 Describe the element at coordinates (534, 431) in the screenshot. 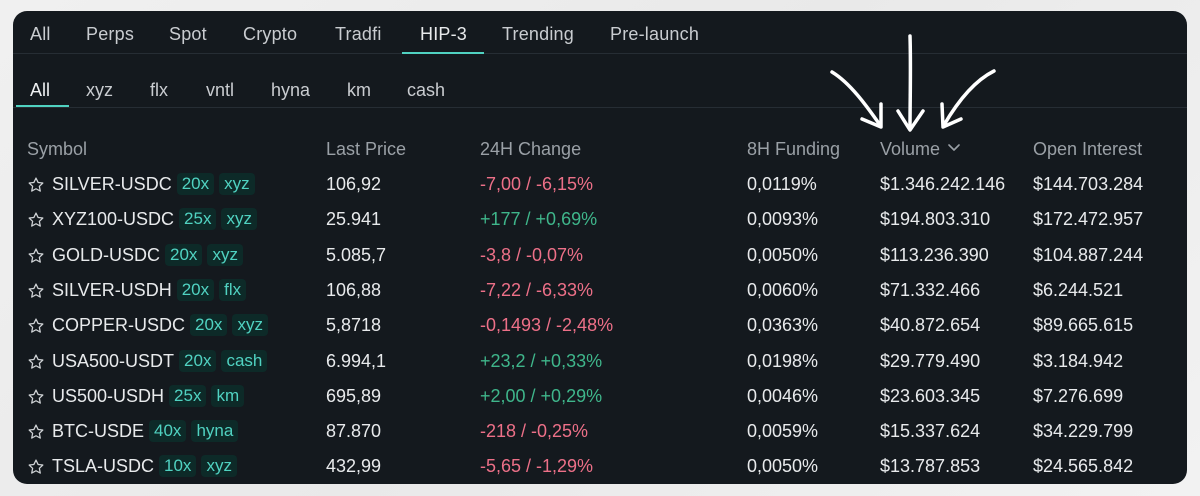

I see `change-cell: -218 / -0,25%` at that location.